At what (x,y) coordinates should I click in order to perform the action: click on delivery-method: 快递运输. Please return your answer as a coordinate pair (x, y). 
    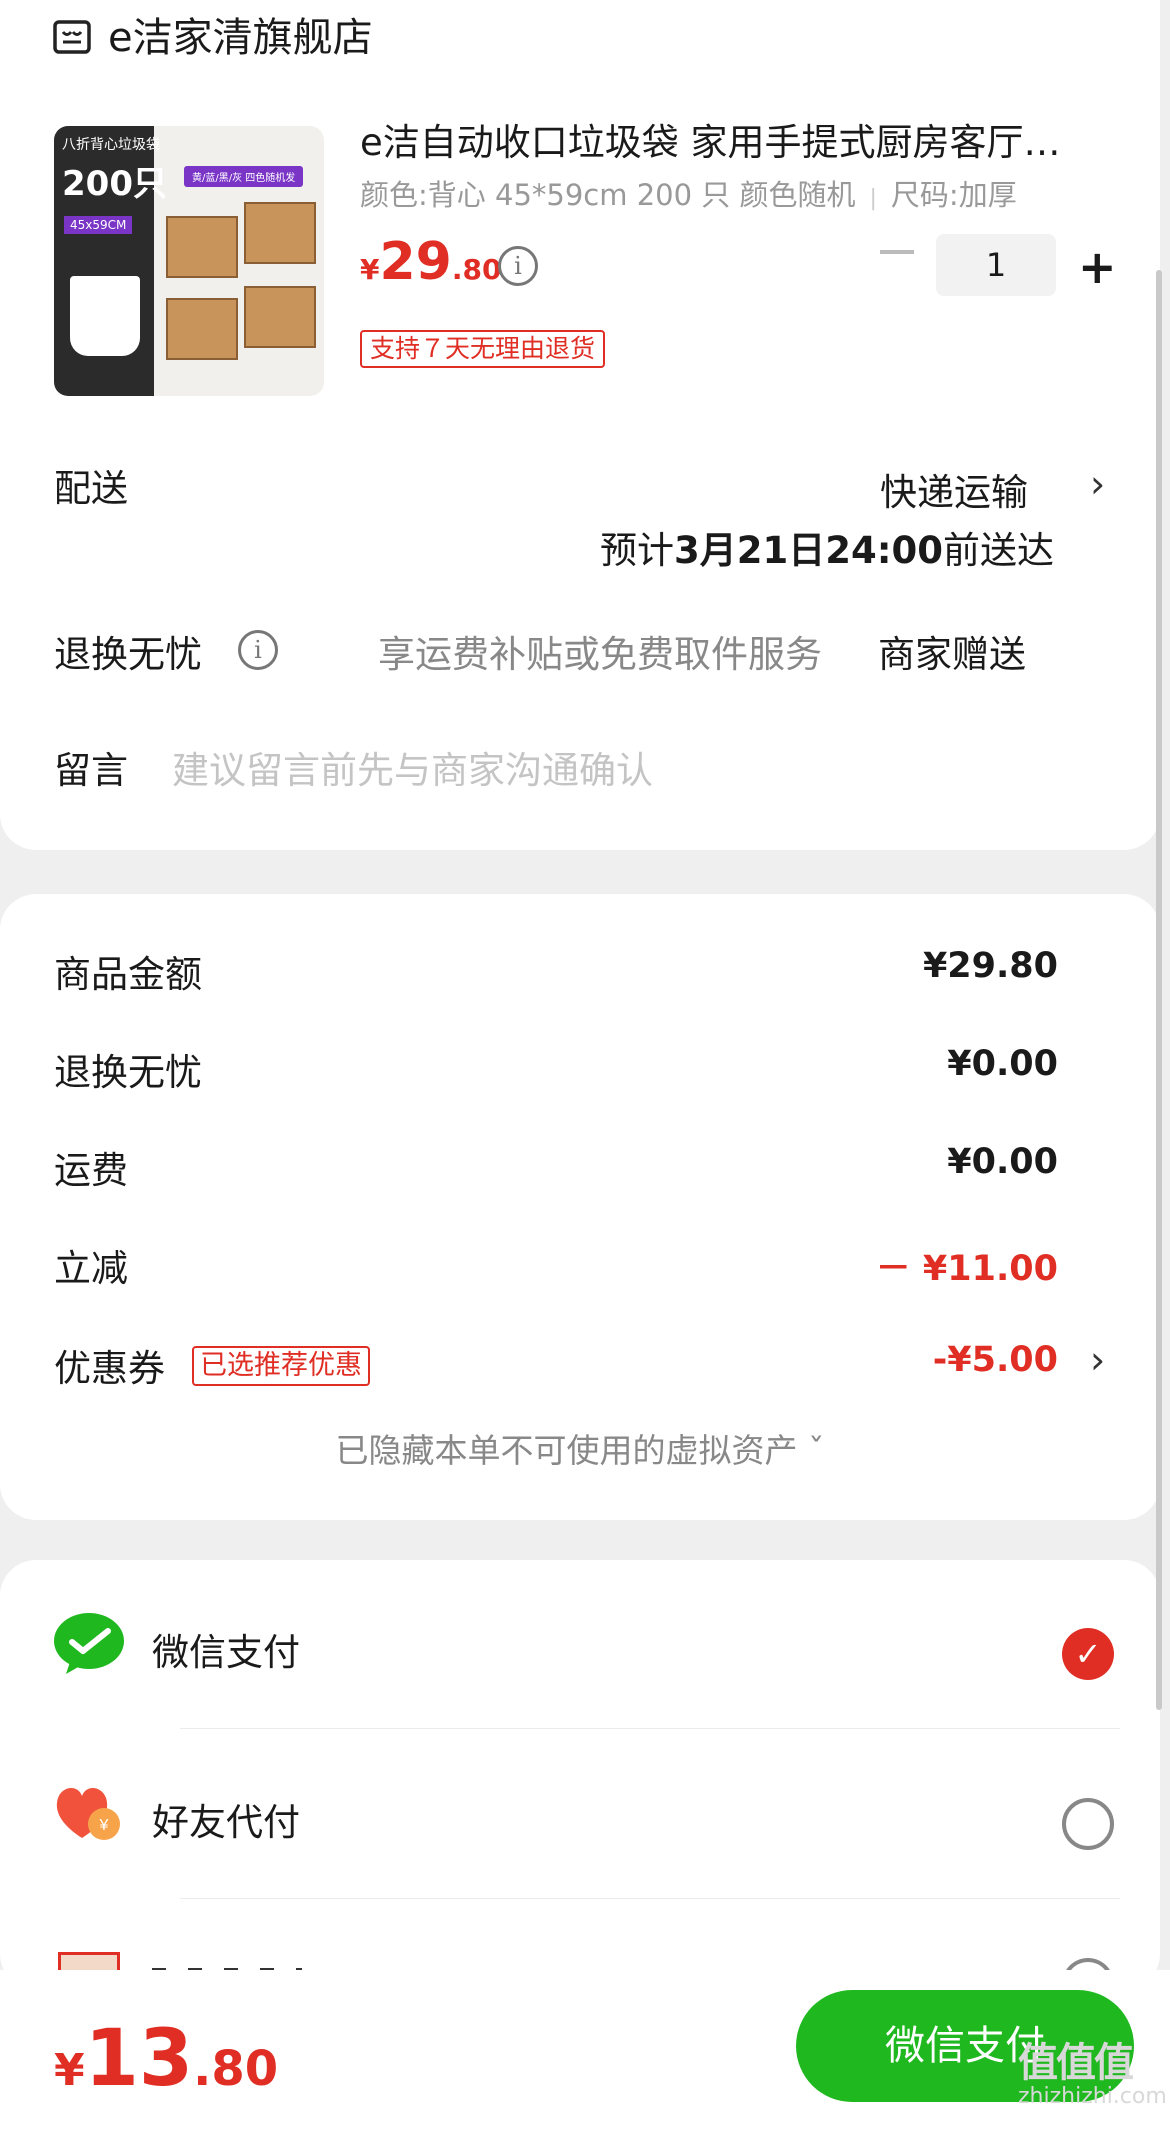
    Looking at the image, I should click on (954, 489).